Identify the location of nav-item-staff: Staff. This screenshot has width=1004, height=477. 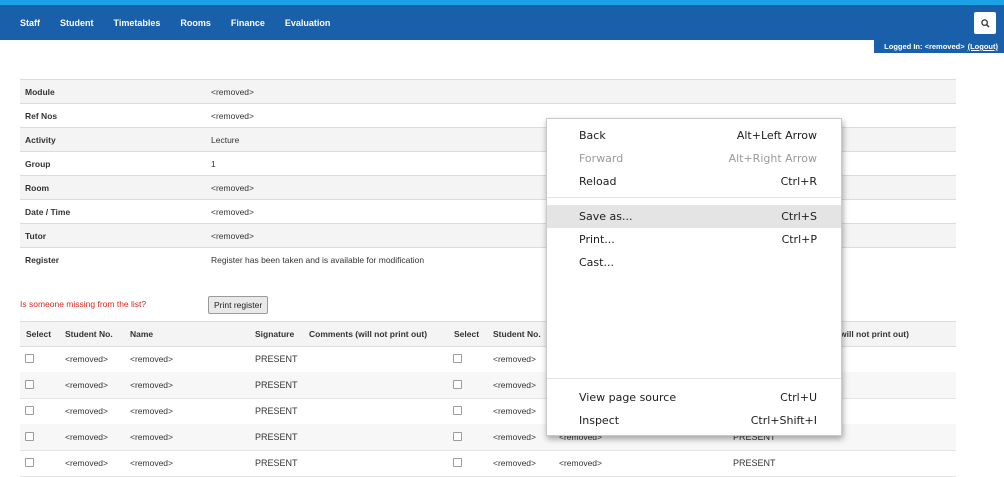
(30, 23).